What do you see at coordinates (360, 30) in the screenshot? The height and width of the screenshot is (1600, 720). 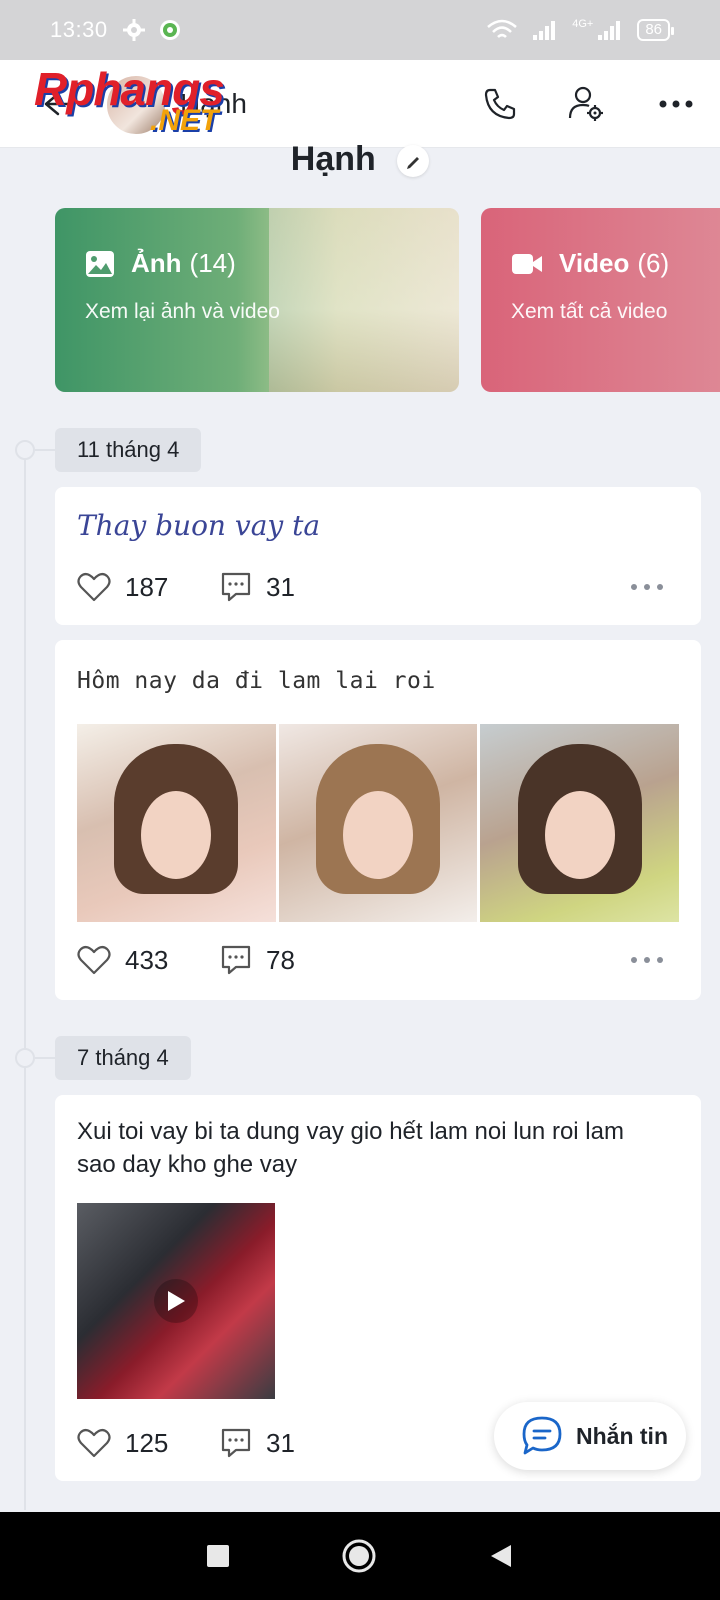 I see `status-bar: 13:30 4G+ 86` at bounding box center [360, 30].